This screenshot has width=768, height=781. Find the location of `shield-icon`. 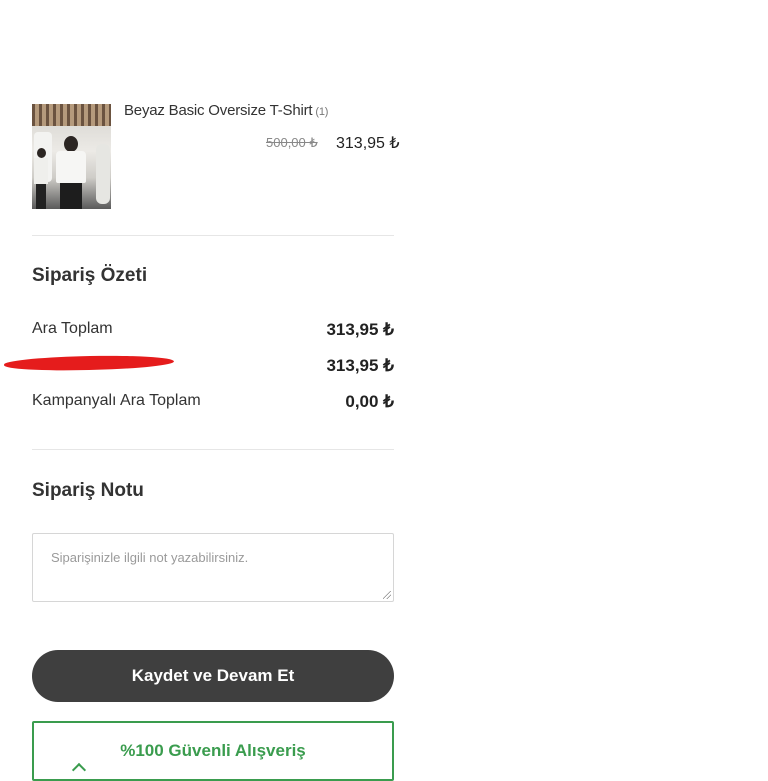

shield-icon is located at coordinates (79, 770).